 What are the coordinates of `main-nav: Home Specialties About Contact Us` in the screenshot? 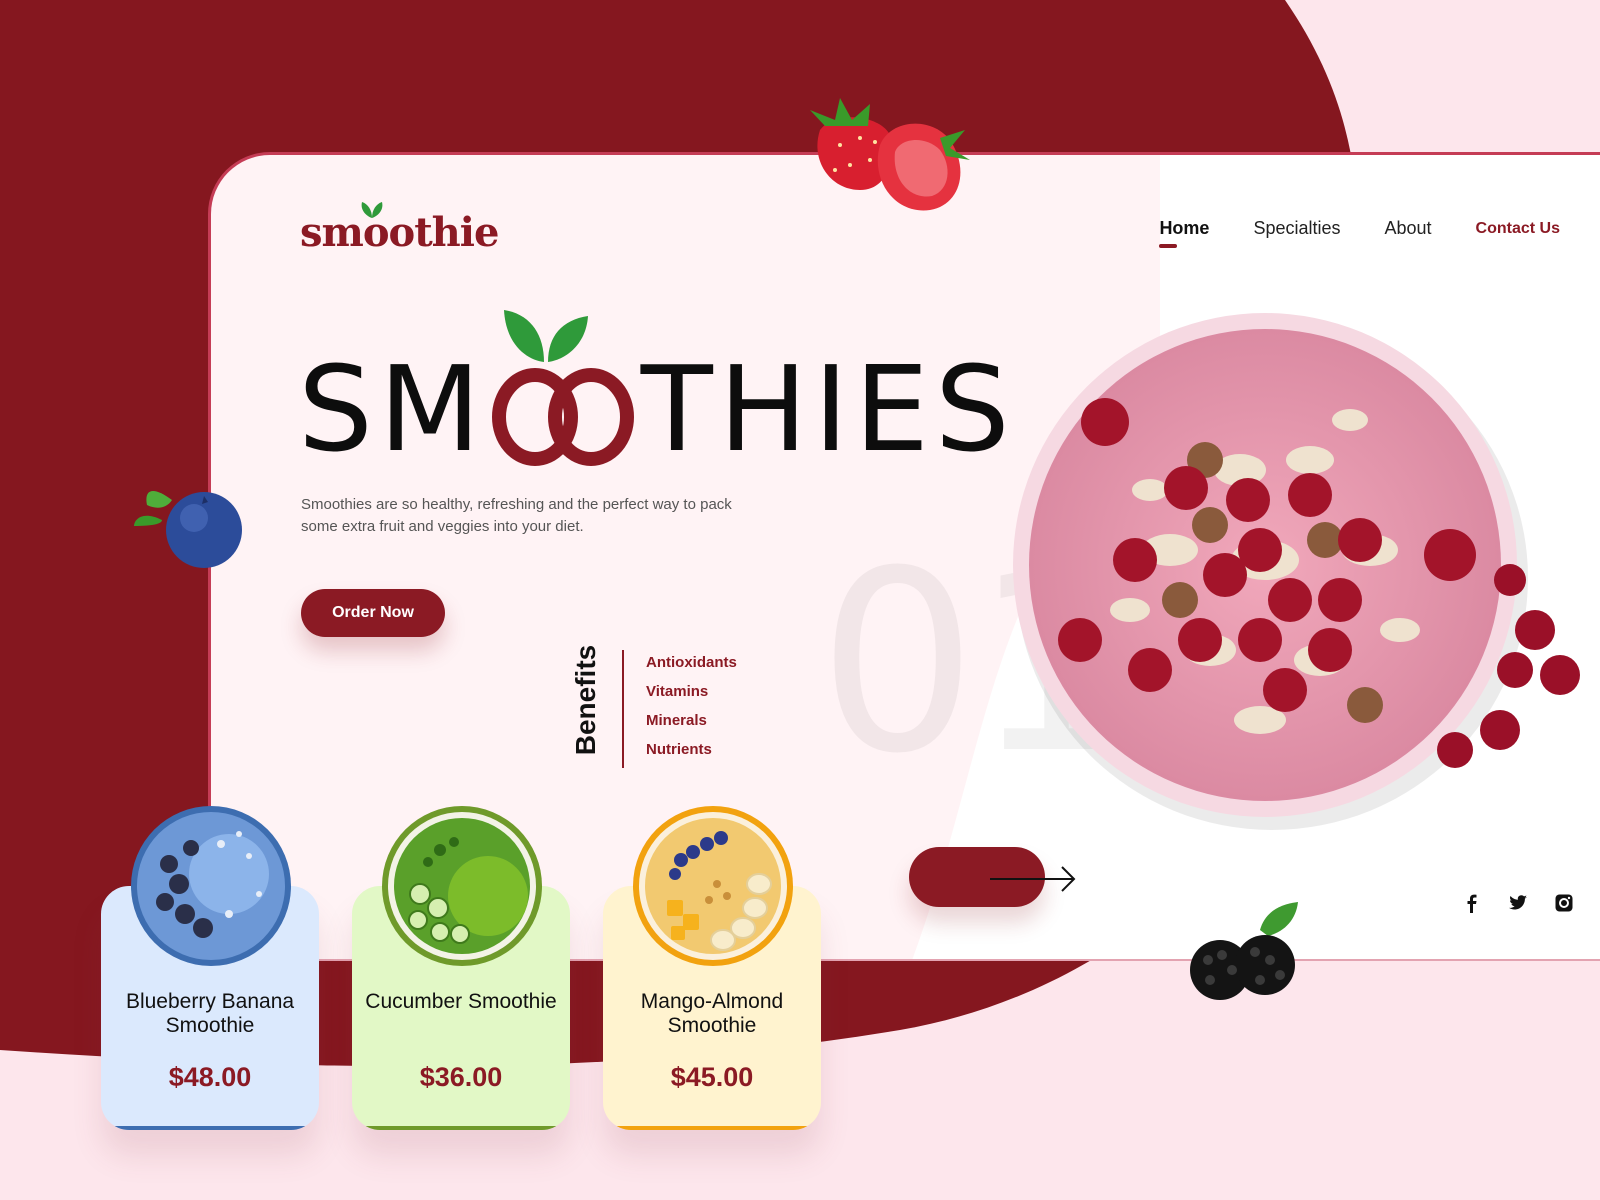 It's located at (1359, 233).